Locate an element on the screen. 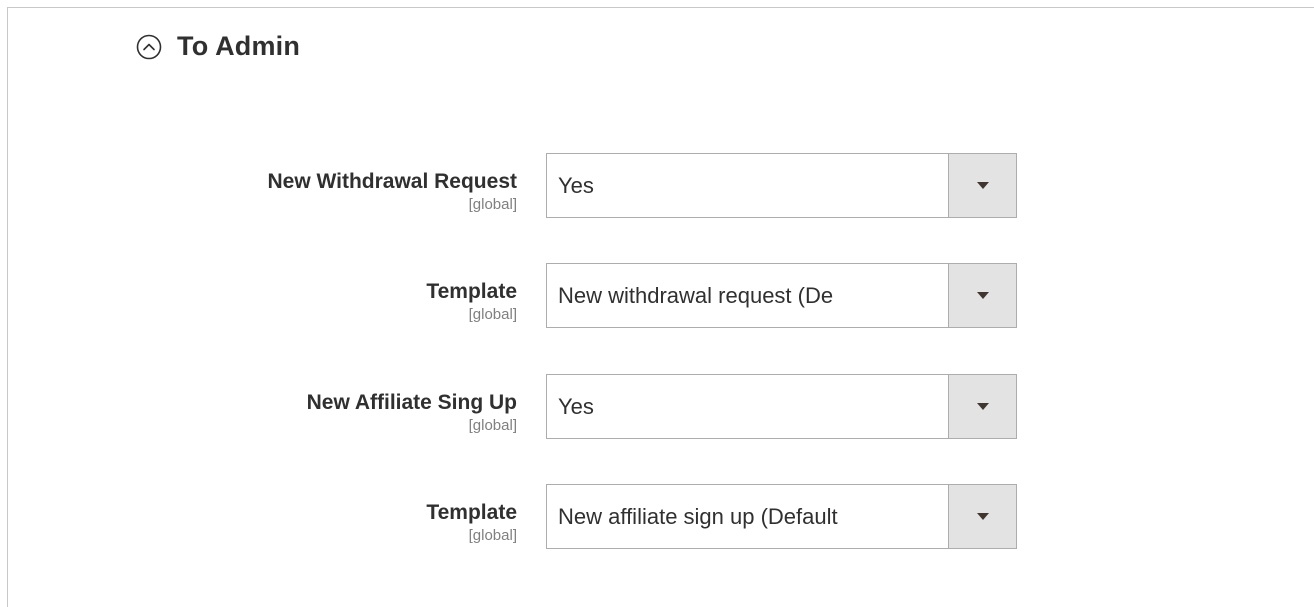  section-header-to-admin: To Admin is located at coordinates (218, 46).